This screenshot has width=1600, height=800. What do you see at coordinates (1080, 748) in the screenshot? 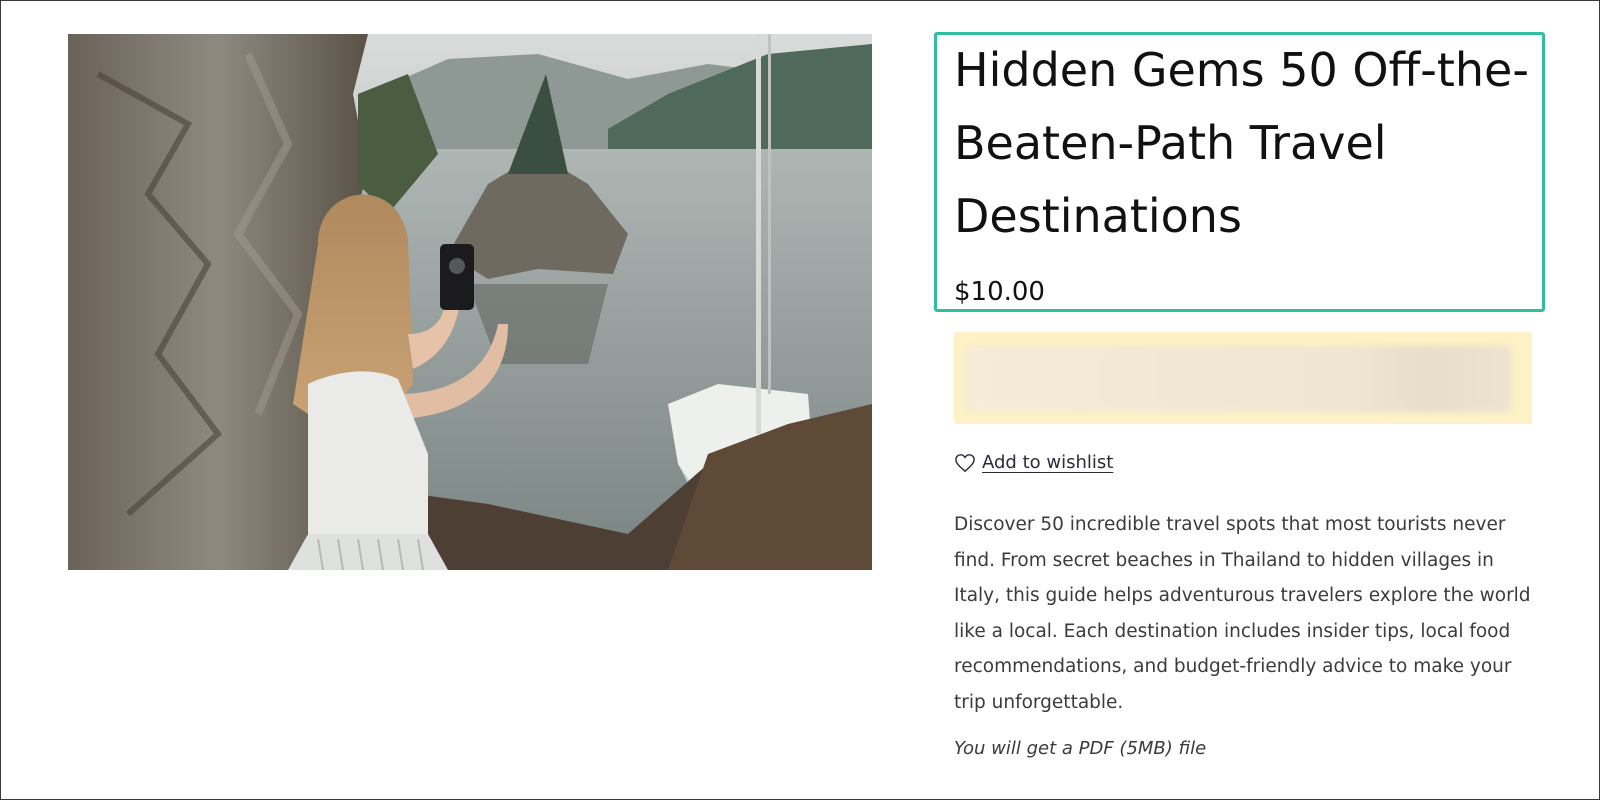
I see `file-info-note: You will get a PDF (5MB) file` at bounding box center [1080, 748].